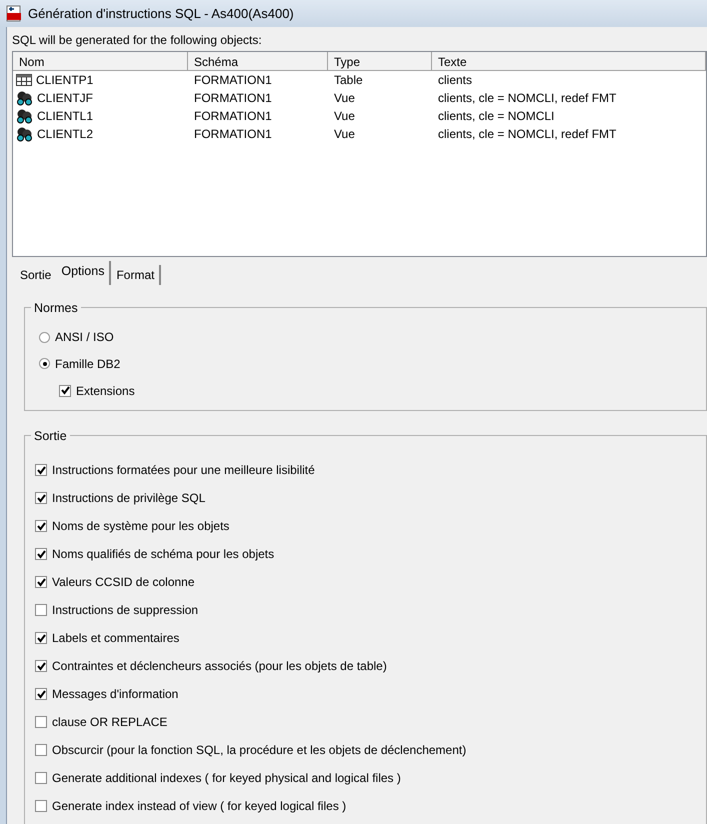 The height and width of the screenshot is (824, 707). Describe the element at coordinates (84, 273) in the screenshot. I see `tab: Options` at that location.